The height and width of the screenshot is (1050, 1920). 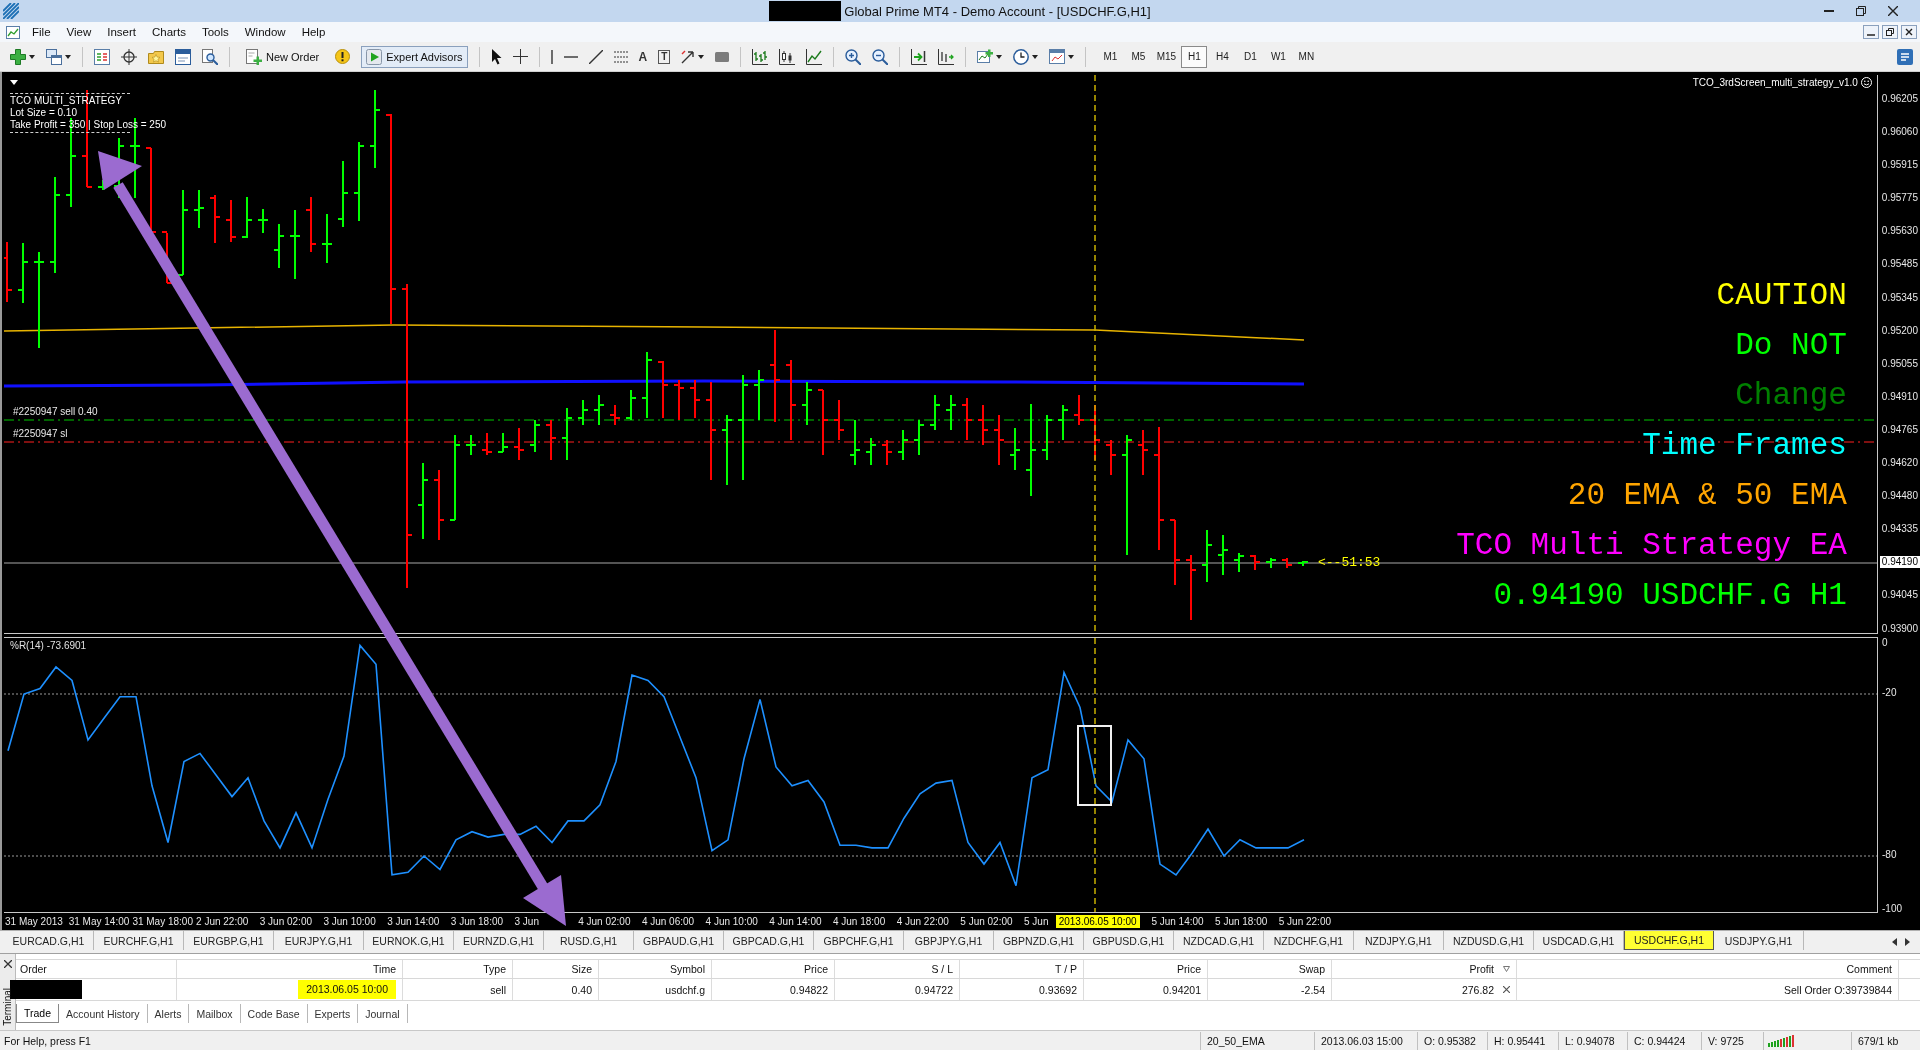 What do you see at coordinates (570, 56) in the screenshot?
I see `horizontal-line-icon` at bounding box center [570, 56].